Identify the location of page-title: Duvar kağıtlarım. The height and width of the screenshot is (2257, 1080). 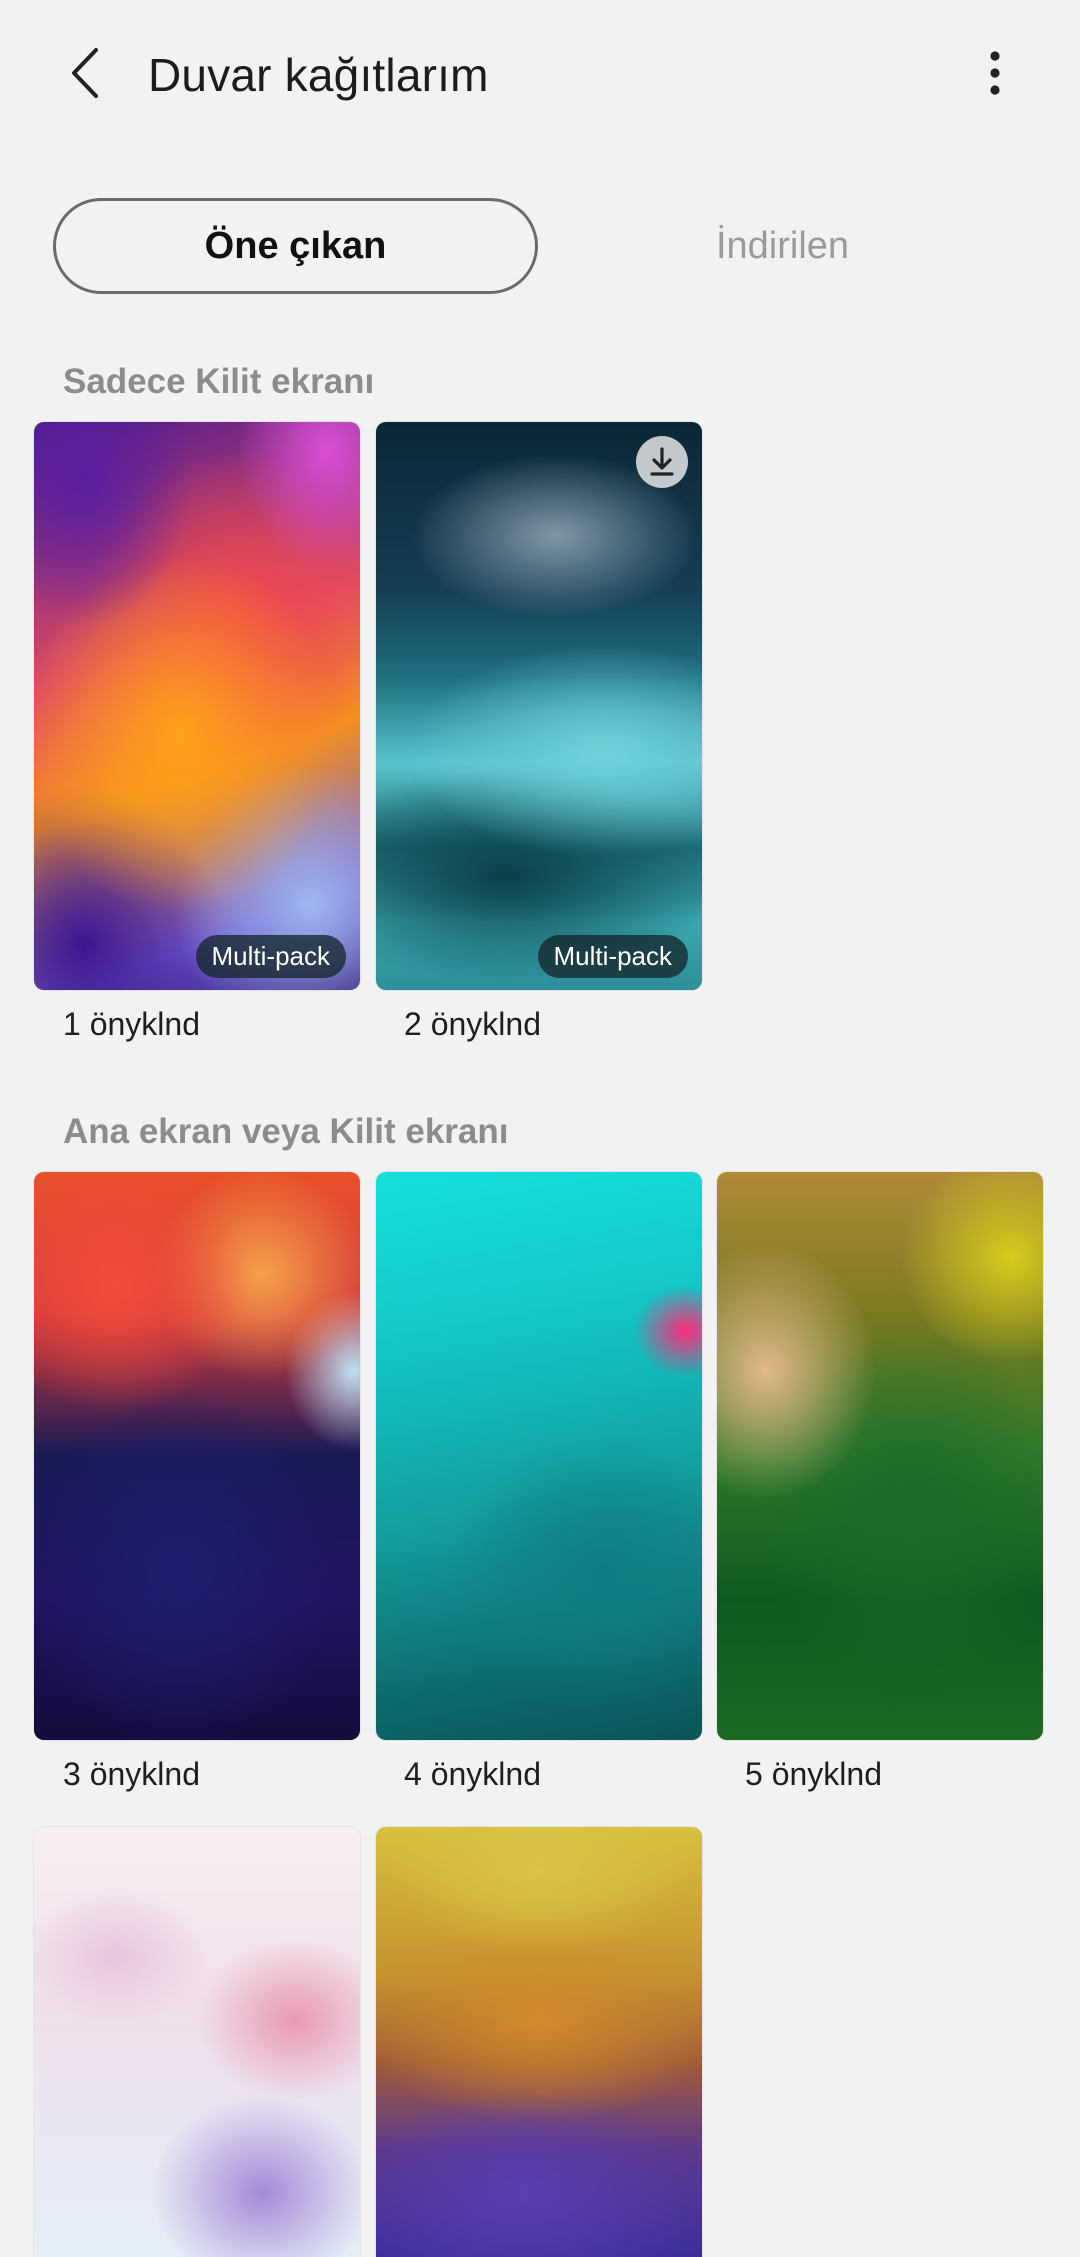
(318, 75).